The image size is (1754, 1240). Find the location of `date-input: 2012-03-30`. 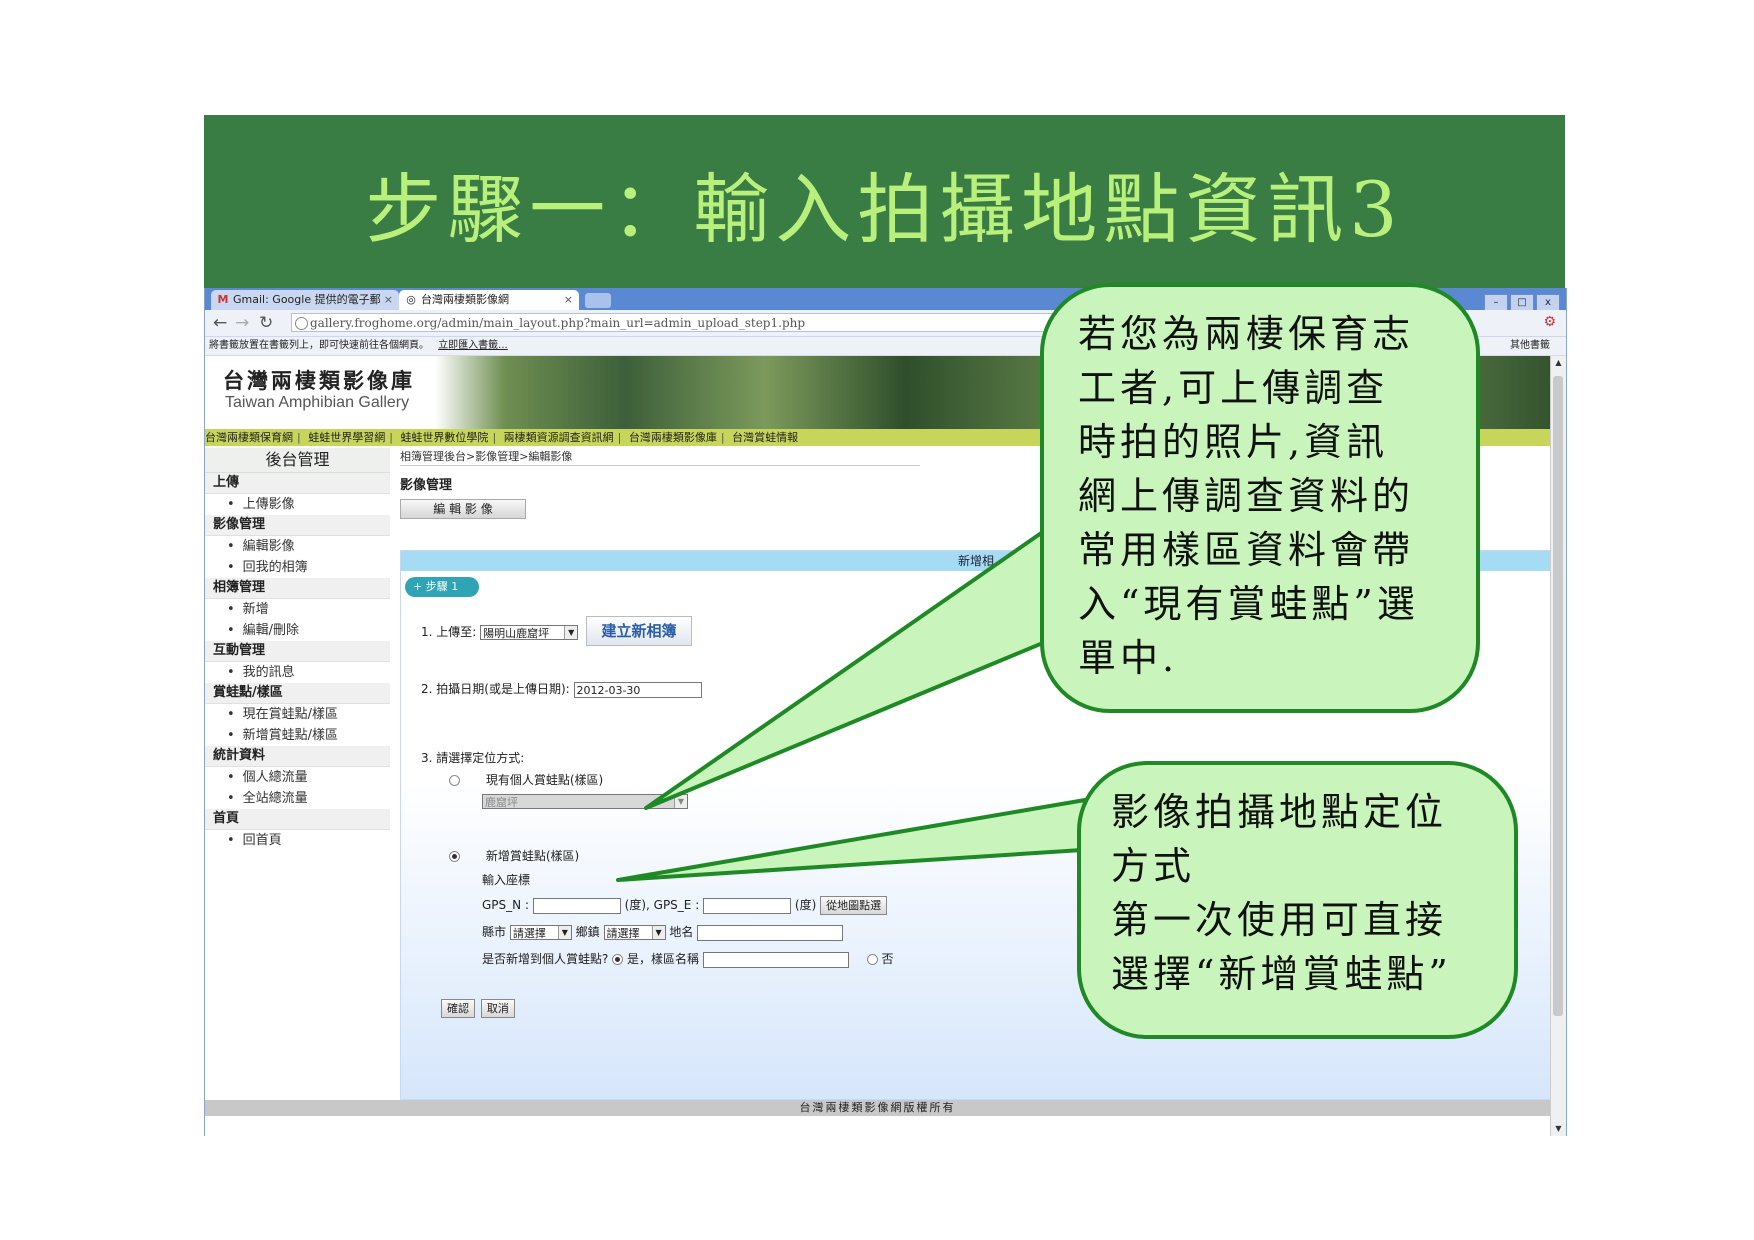

date-input: 2012-03-30 is located at coordinates (637, 689).